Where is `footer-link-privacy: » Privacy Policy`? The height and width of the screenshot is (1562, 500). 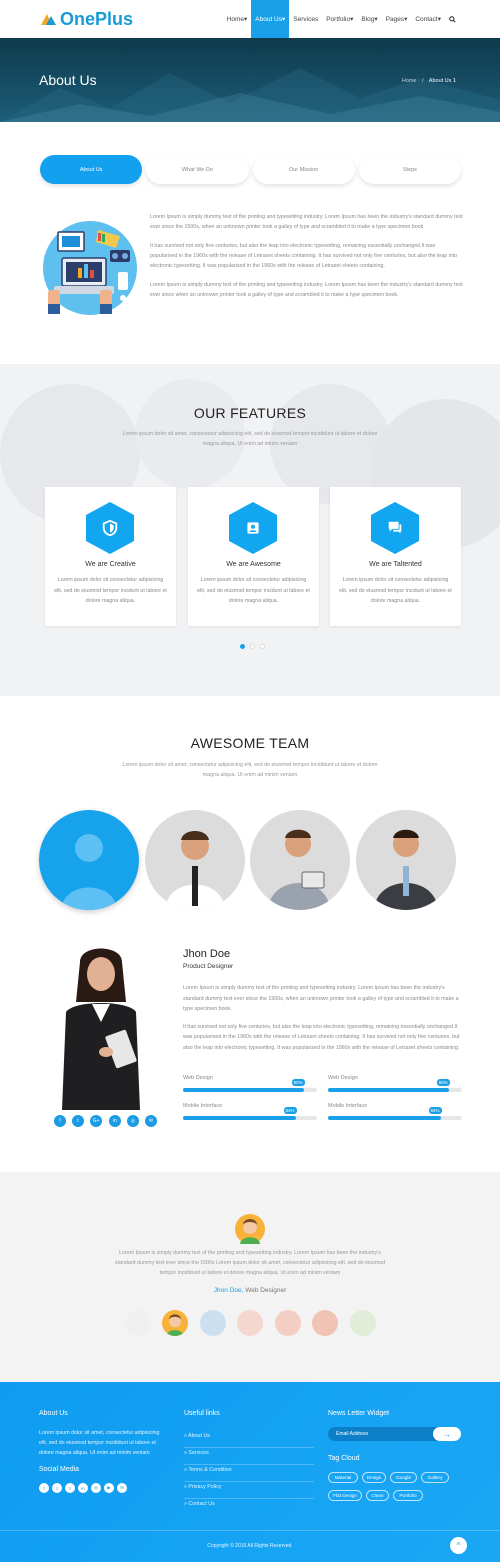 footer-link-privacy: » Privacy Policy is located at coordinates (249, 1490).